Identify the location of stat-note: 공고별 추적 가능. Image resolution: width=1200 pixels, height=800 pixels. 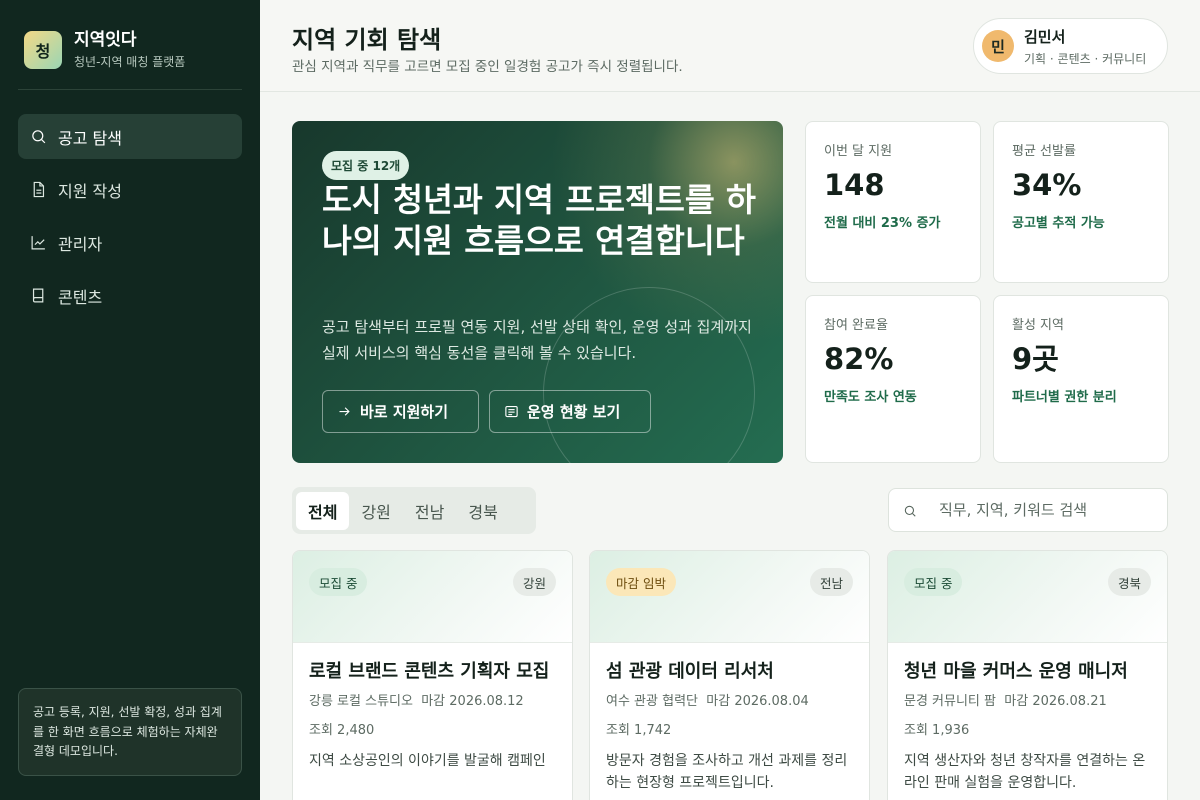
(1058, 223).